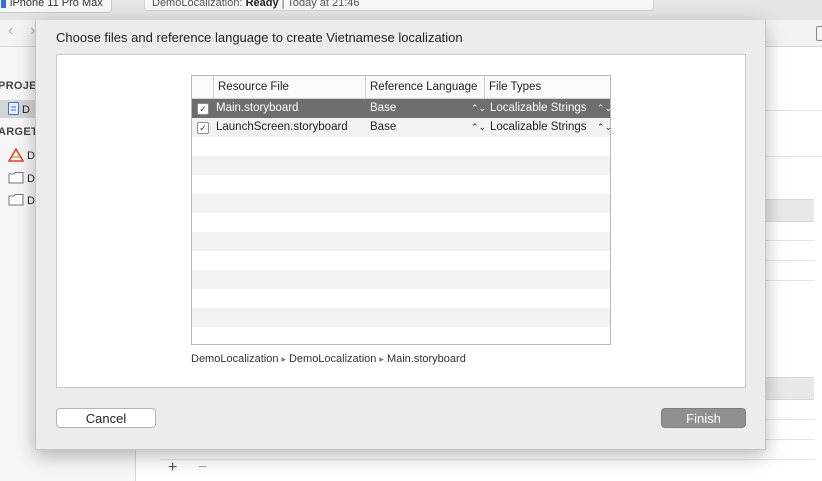  I want to click on path-component: Main.storyboard, so click(426, 359).